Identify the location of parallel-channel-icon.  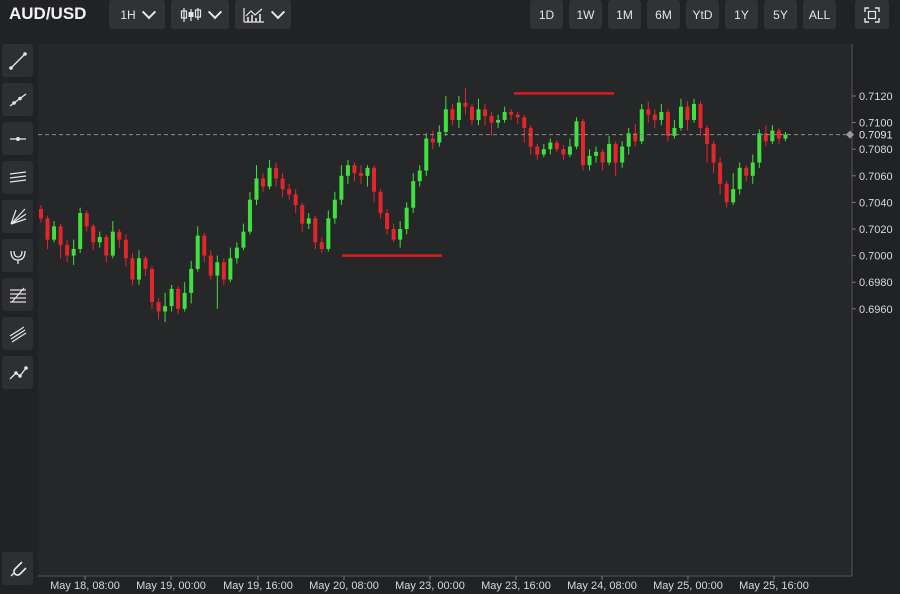
(17, 176).